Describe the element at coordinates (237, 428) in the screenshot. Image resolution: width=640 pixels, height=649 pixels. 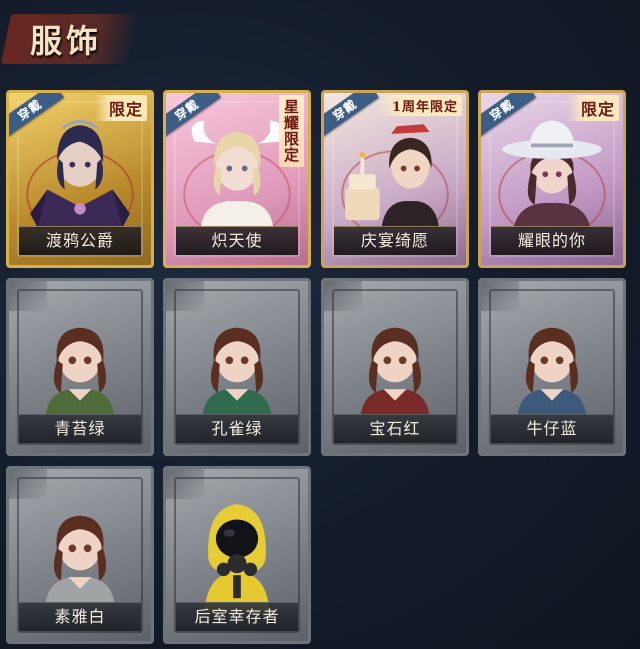
I see `costume-name: 孔雀绿` at that location.